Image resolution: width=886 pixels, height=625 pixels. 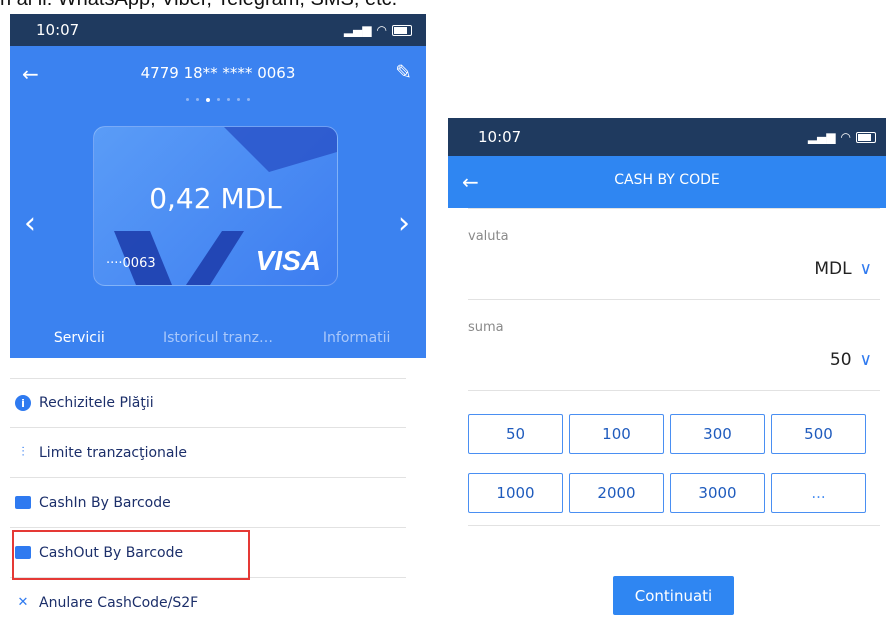 What do you see at coordinates (96, 403) in the screenshot?
I see `menu-item-label: Rechizitele Plăţii` at bounding box center [96, 403].